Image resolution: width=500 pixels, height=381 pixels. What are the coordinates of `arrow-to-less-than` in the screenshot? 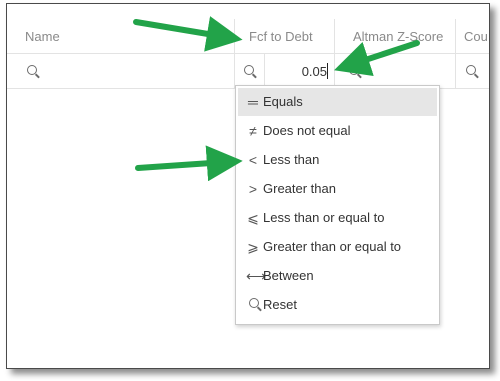 It's located at (189, 163).